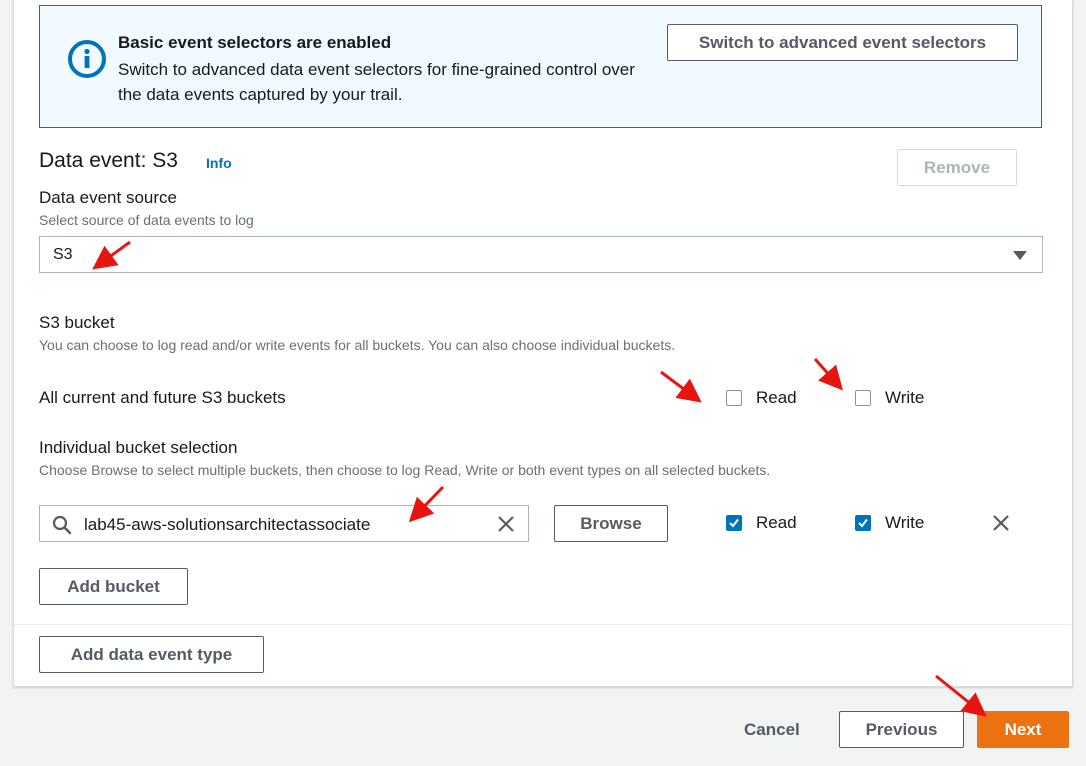 The image size is (1086, 766). What do you see at coordinates (772, 730) in the screenshot?
I see `cancel-button: Cancel` at bounding box center [772, 730].